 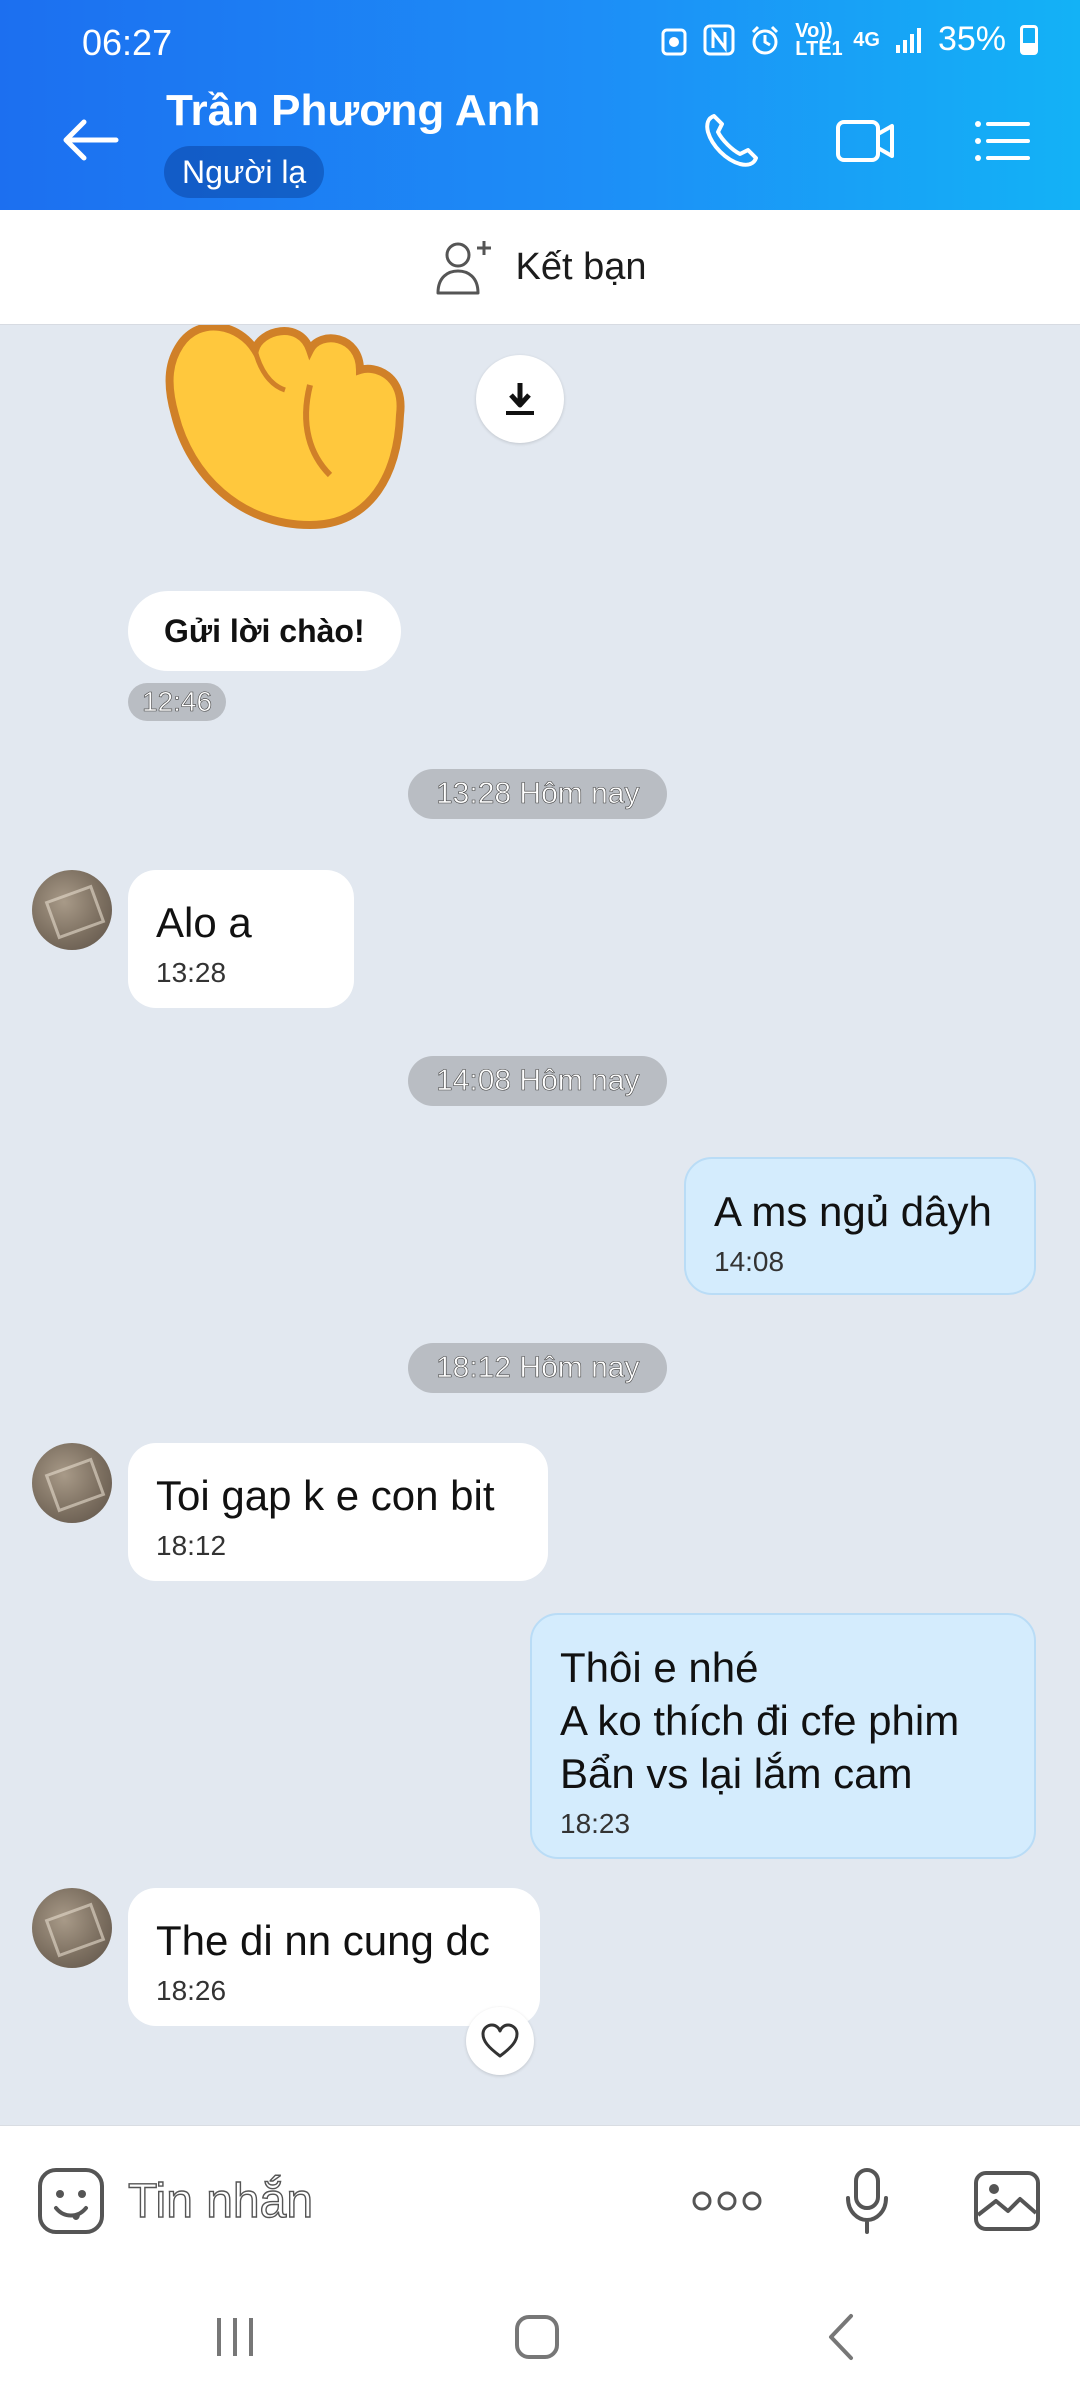 I want to click on message-time: 14:08, so click(x=749, y=1261).